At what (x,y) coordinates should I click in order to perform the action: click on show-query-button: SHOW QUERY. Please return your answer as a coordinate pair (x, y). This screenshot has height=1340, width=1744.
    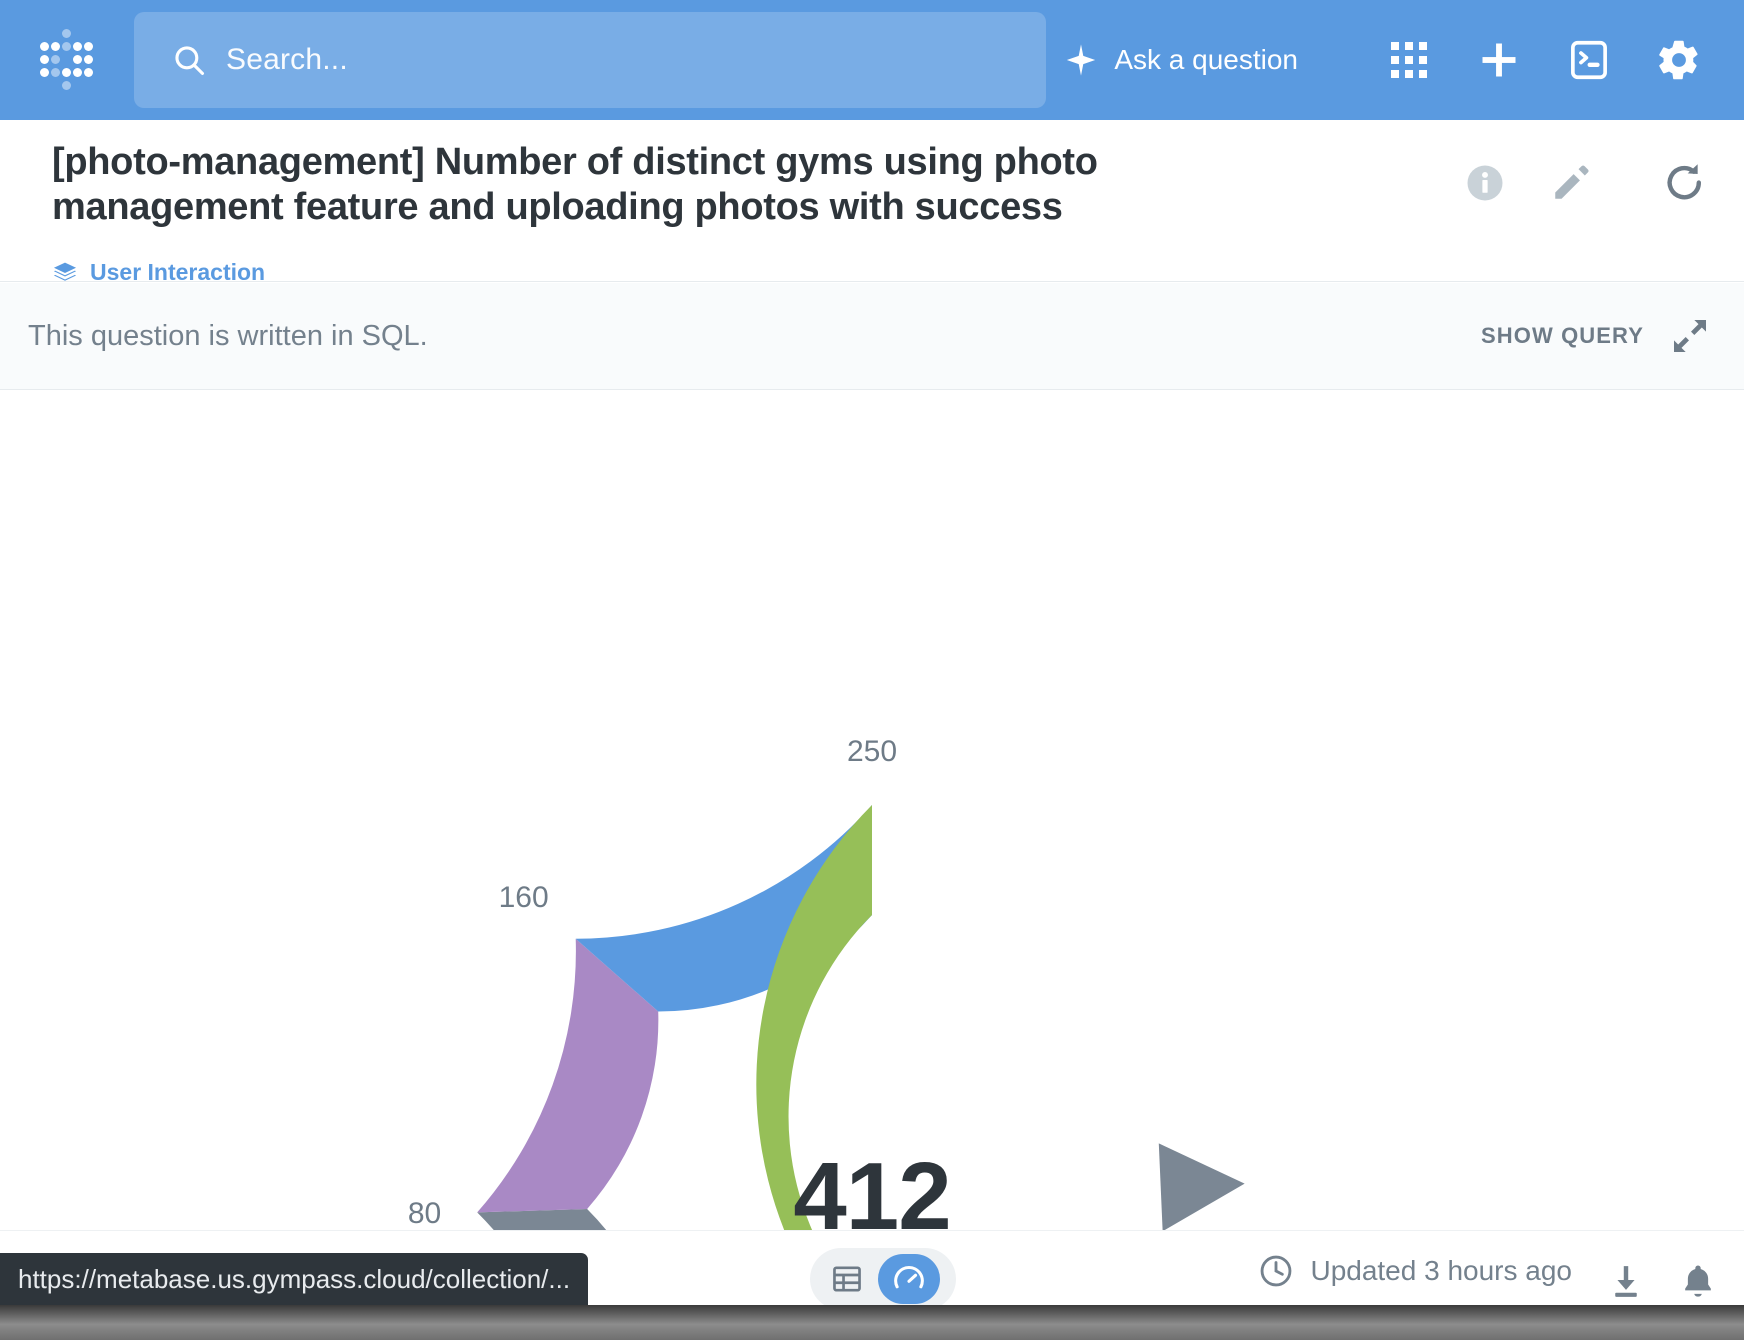
    Looking at the image, I should click on (1562, 336).